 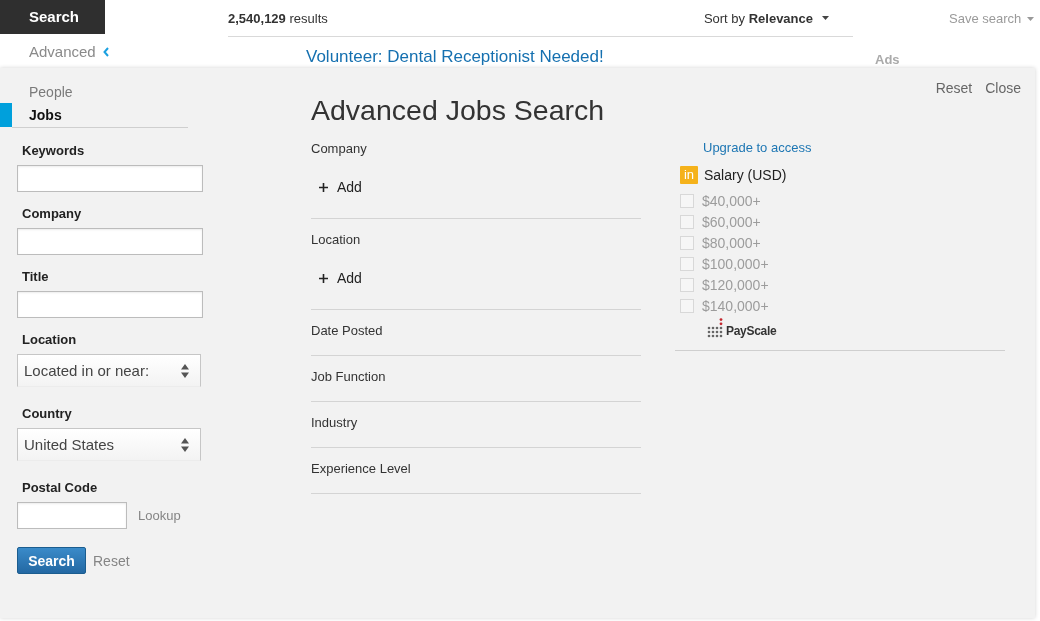 I want to click on search-tab: Search, so click(x=52, y=17).